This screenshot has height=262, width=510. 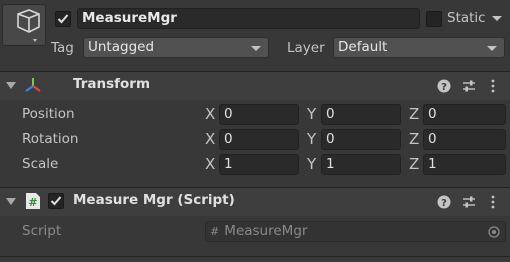 What do you see at coordinates (255, 256) in the screenshot?
I see `bottom-divider` at bounding box center [255, 256].